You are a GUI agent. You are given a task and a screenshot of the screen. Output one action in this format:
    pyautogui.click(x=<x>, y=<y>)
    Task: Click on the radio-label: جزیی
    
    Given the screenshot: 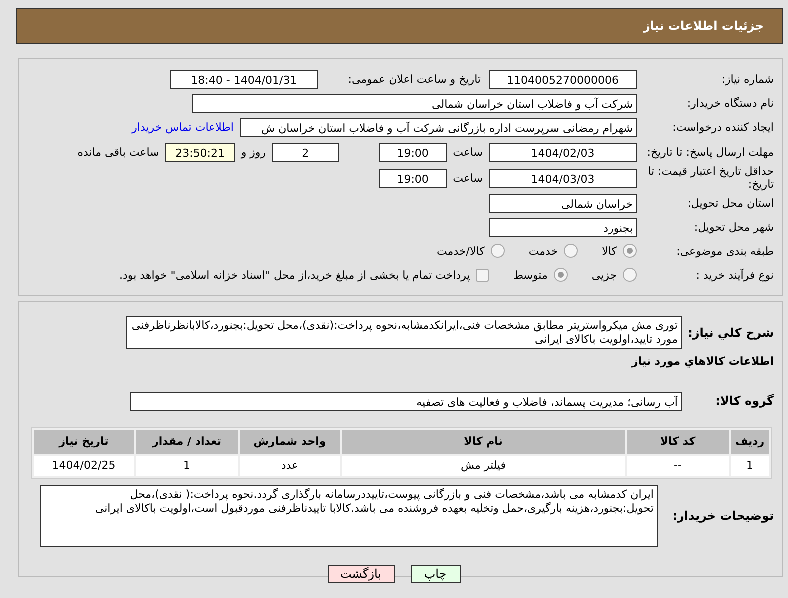 What is the action you would take?
    pyautogui.click(x=604, y=275)
    